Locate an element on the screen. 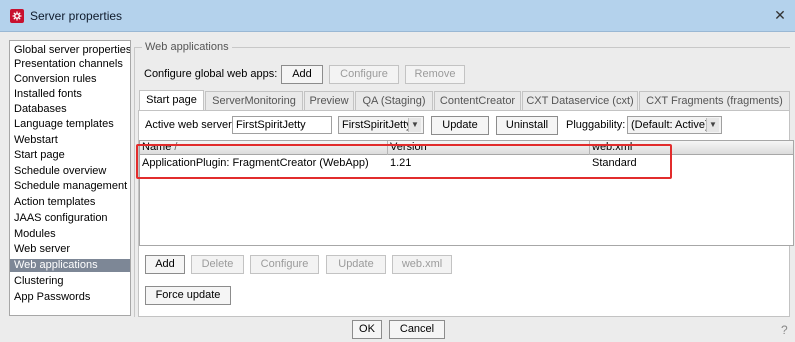 The height and width of the screenshot is (342, 795). global-add-button: Add is located at coordinates (302, 74).